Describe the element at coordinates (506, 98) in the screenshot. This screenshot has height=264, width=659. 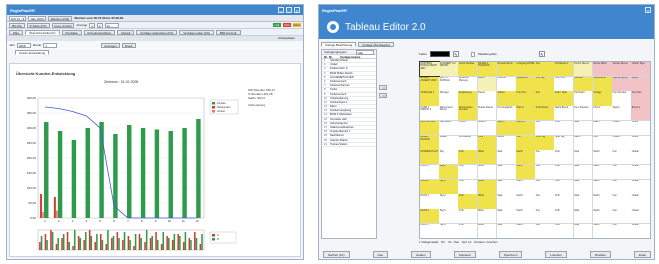
I see `grid-cell: Teilzeit` at that location.